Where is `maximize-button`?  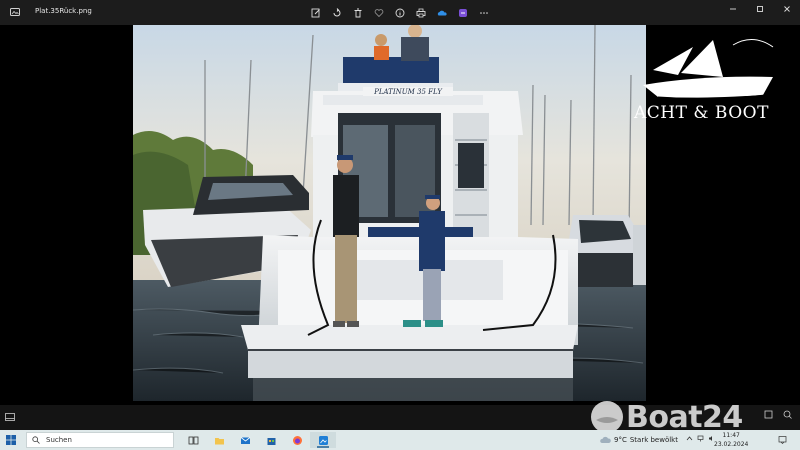
maximize-button is located at coordinates (759, 9).